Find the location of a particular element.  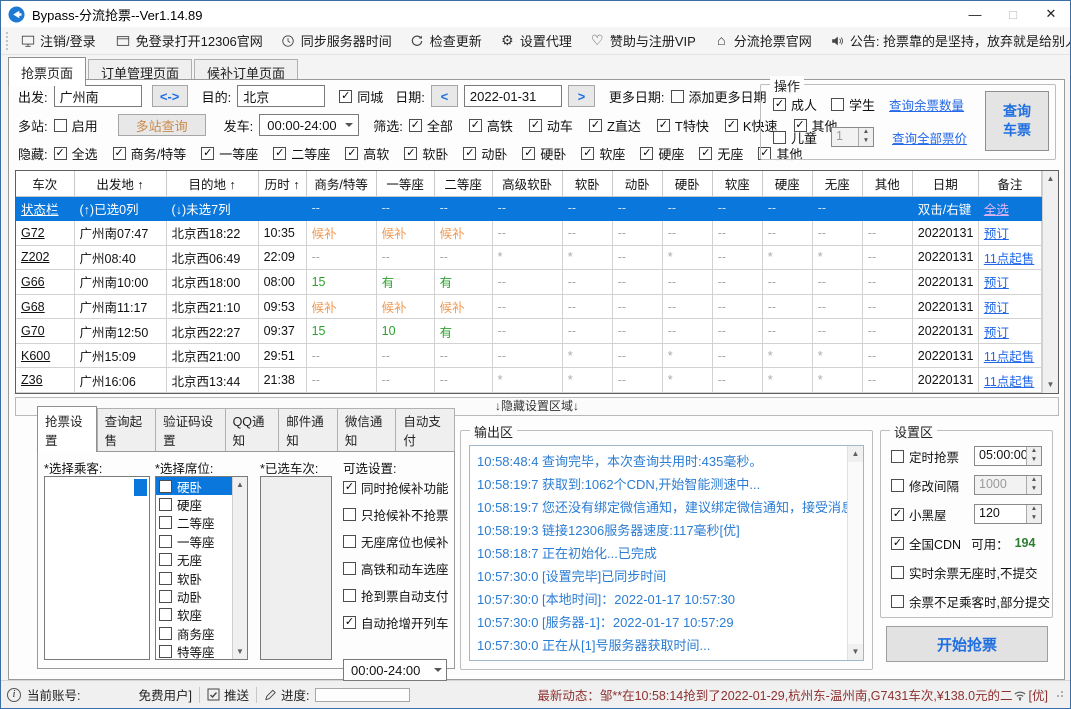

main-tab-1: 抢票页面 is located at coordinates (47, 71).